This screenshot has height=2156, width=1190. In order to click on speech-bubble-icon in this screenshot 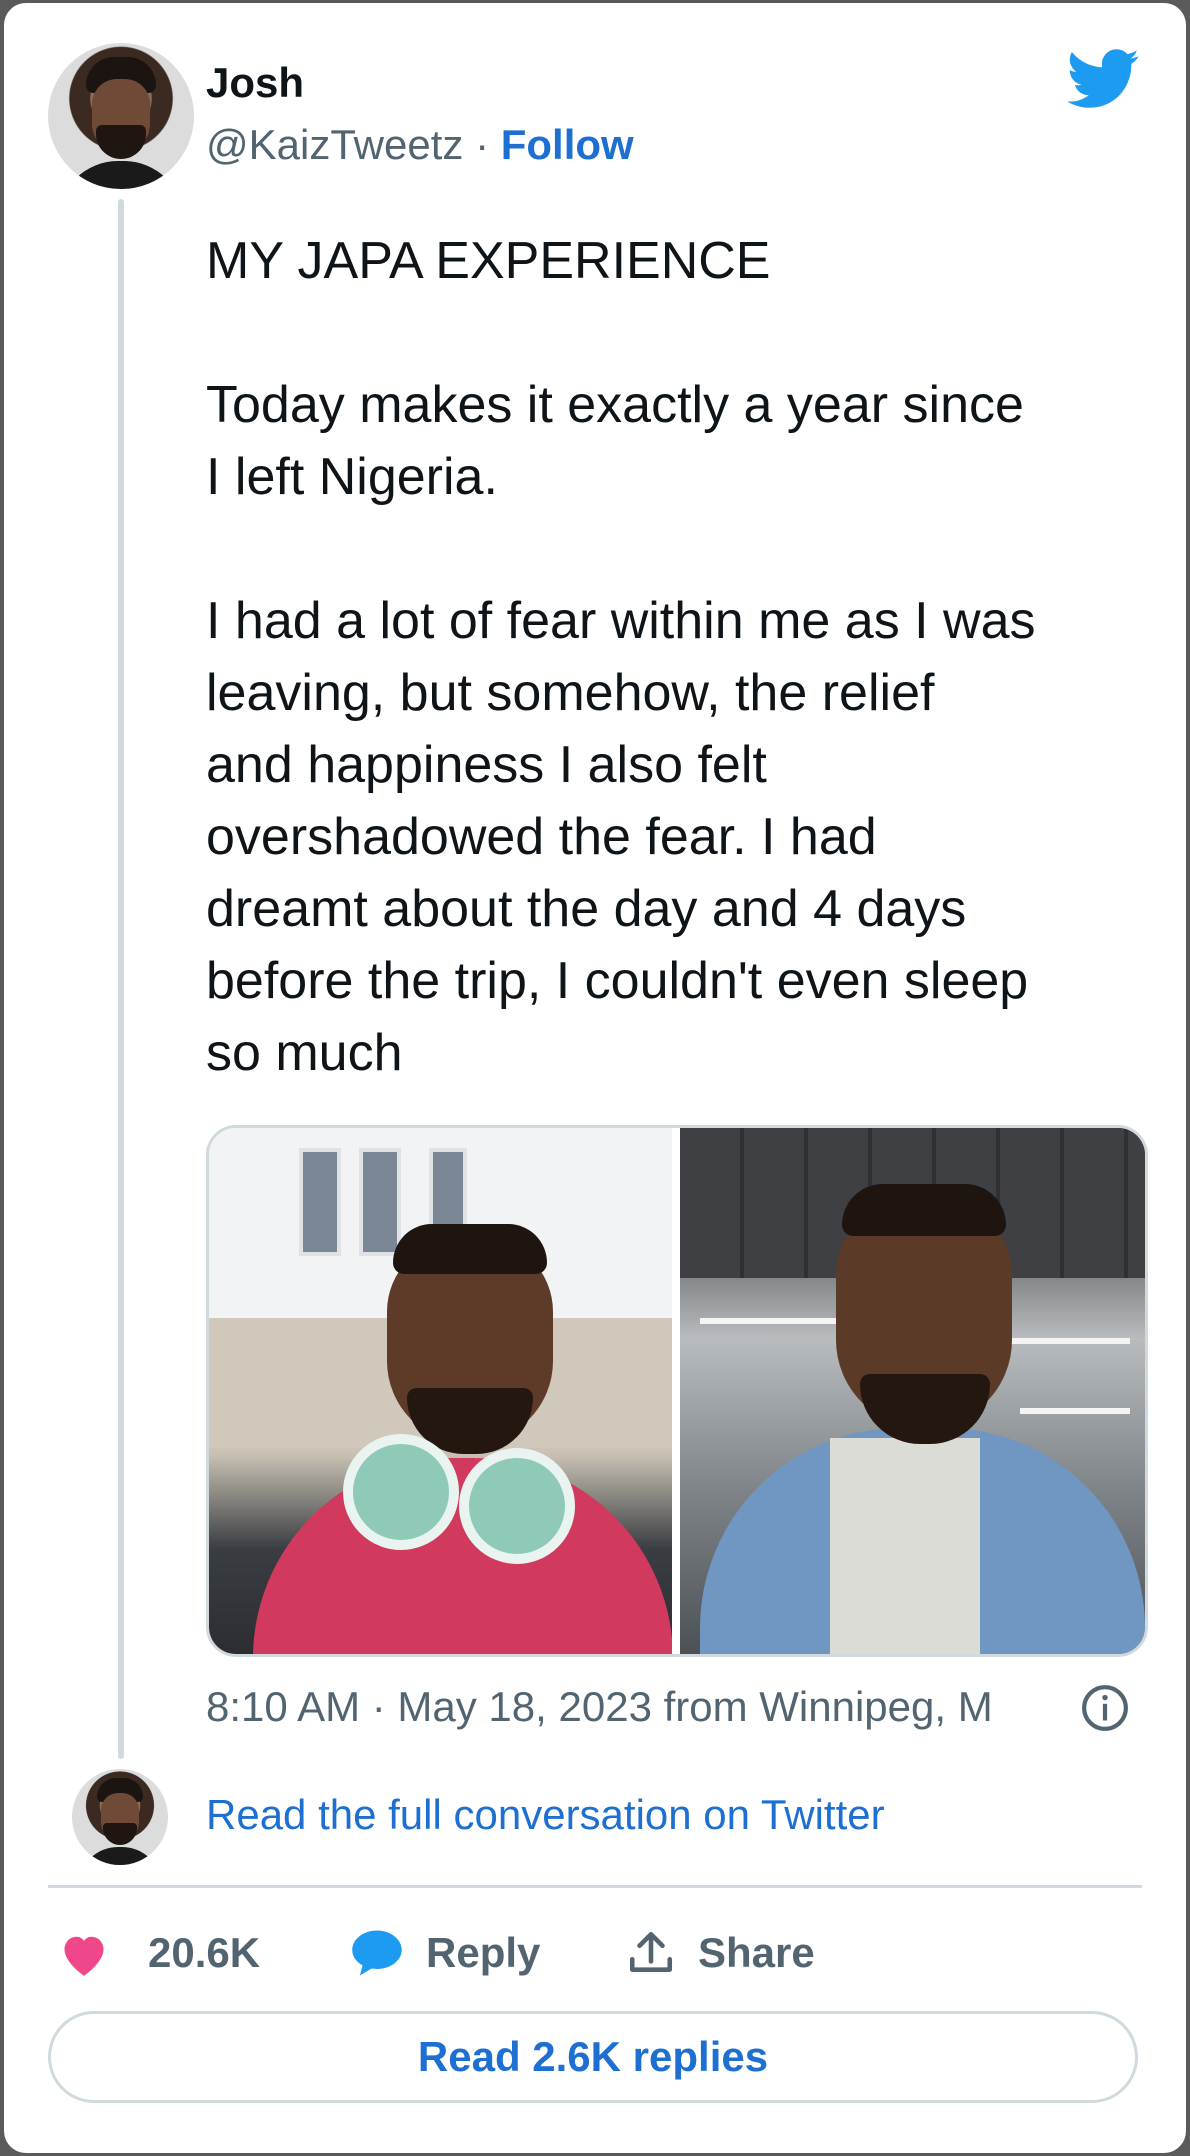, I will do `click(377, 1953)`.